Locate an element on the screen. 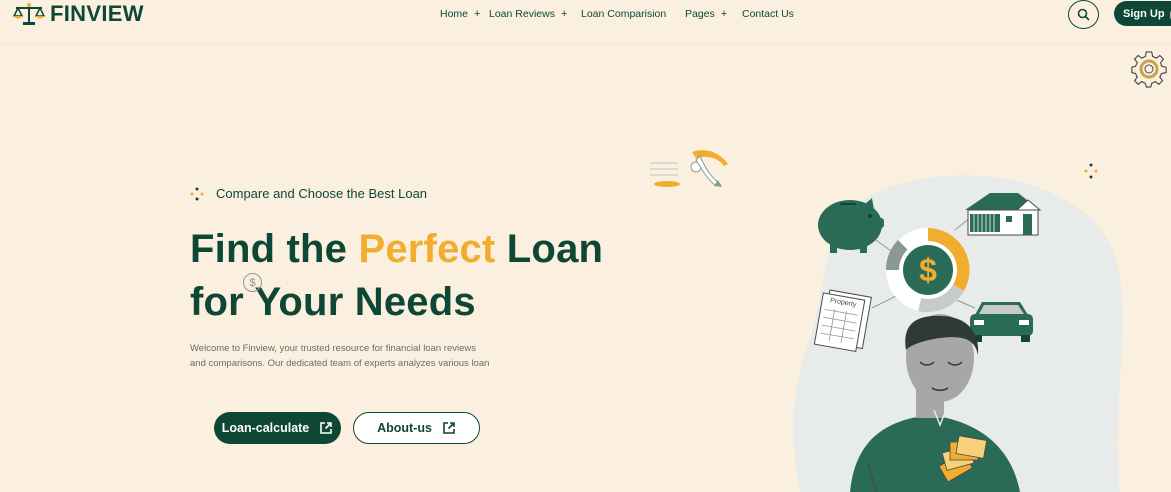 This screenshot has width=1171, height=492. property-doc-icon: Property is located at coordinates (842, 320).